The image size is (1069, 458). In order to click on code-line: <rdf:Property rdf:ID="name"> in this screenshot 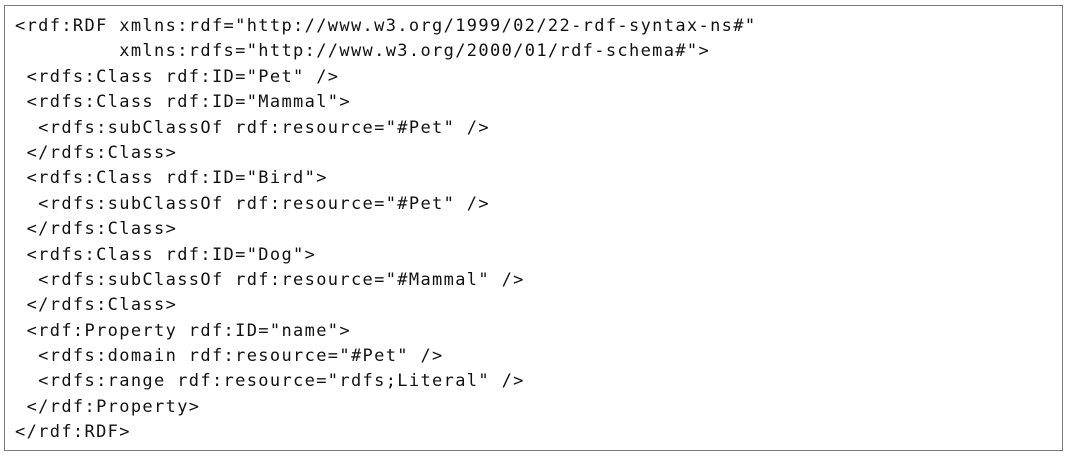, I will do `click(183, 330)`.